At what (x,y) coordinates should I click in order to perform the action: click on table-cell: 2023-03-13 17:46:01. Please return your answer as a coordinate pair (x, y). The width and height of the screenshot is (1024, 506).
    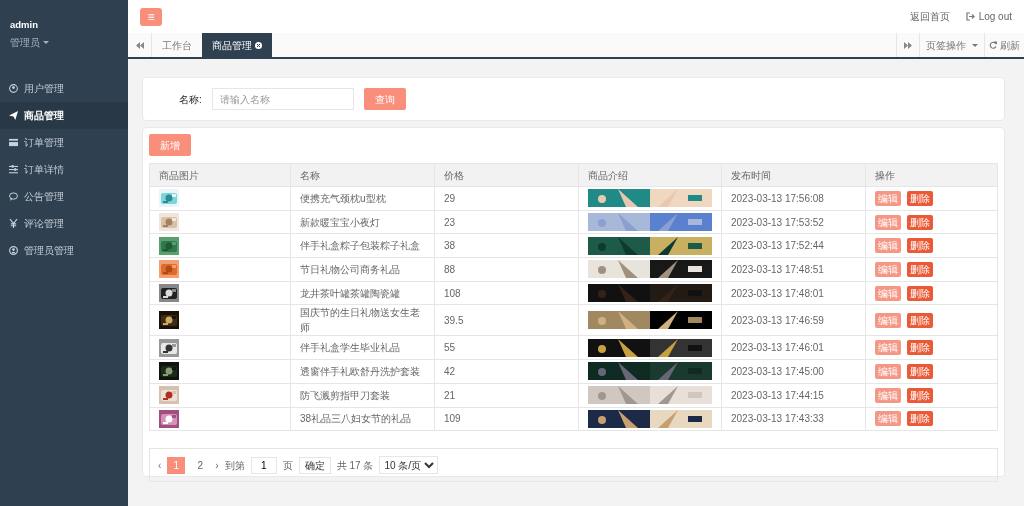
    Looking at the image, I should click on (793, 347).